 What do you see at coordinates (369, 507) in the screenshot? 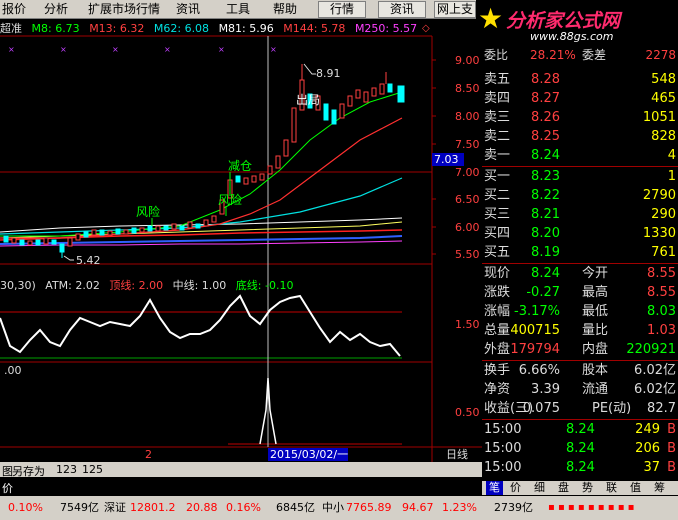
I see `ticker-smallcap-value: 7765.89` at bounding box center [369, 507].